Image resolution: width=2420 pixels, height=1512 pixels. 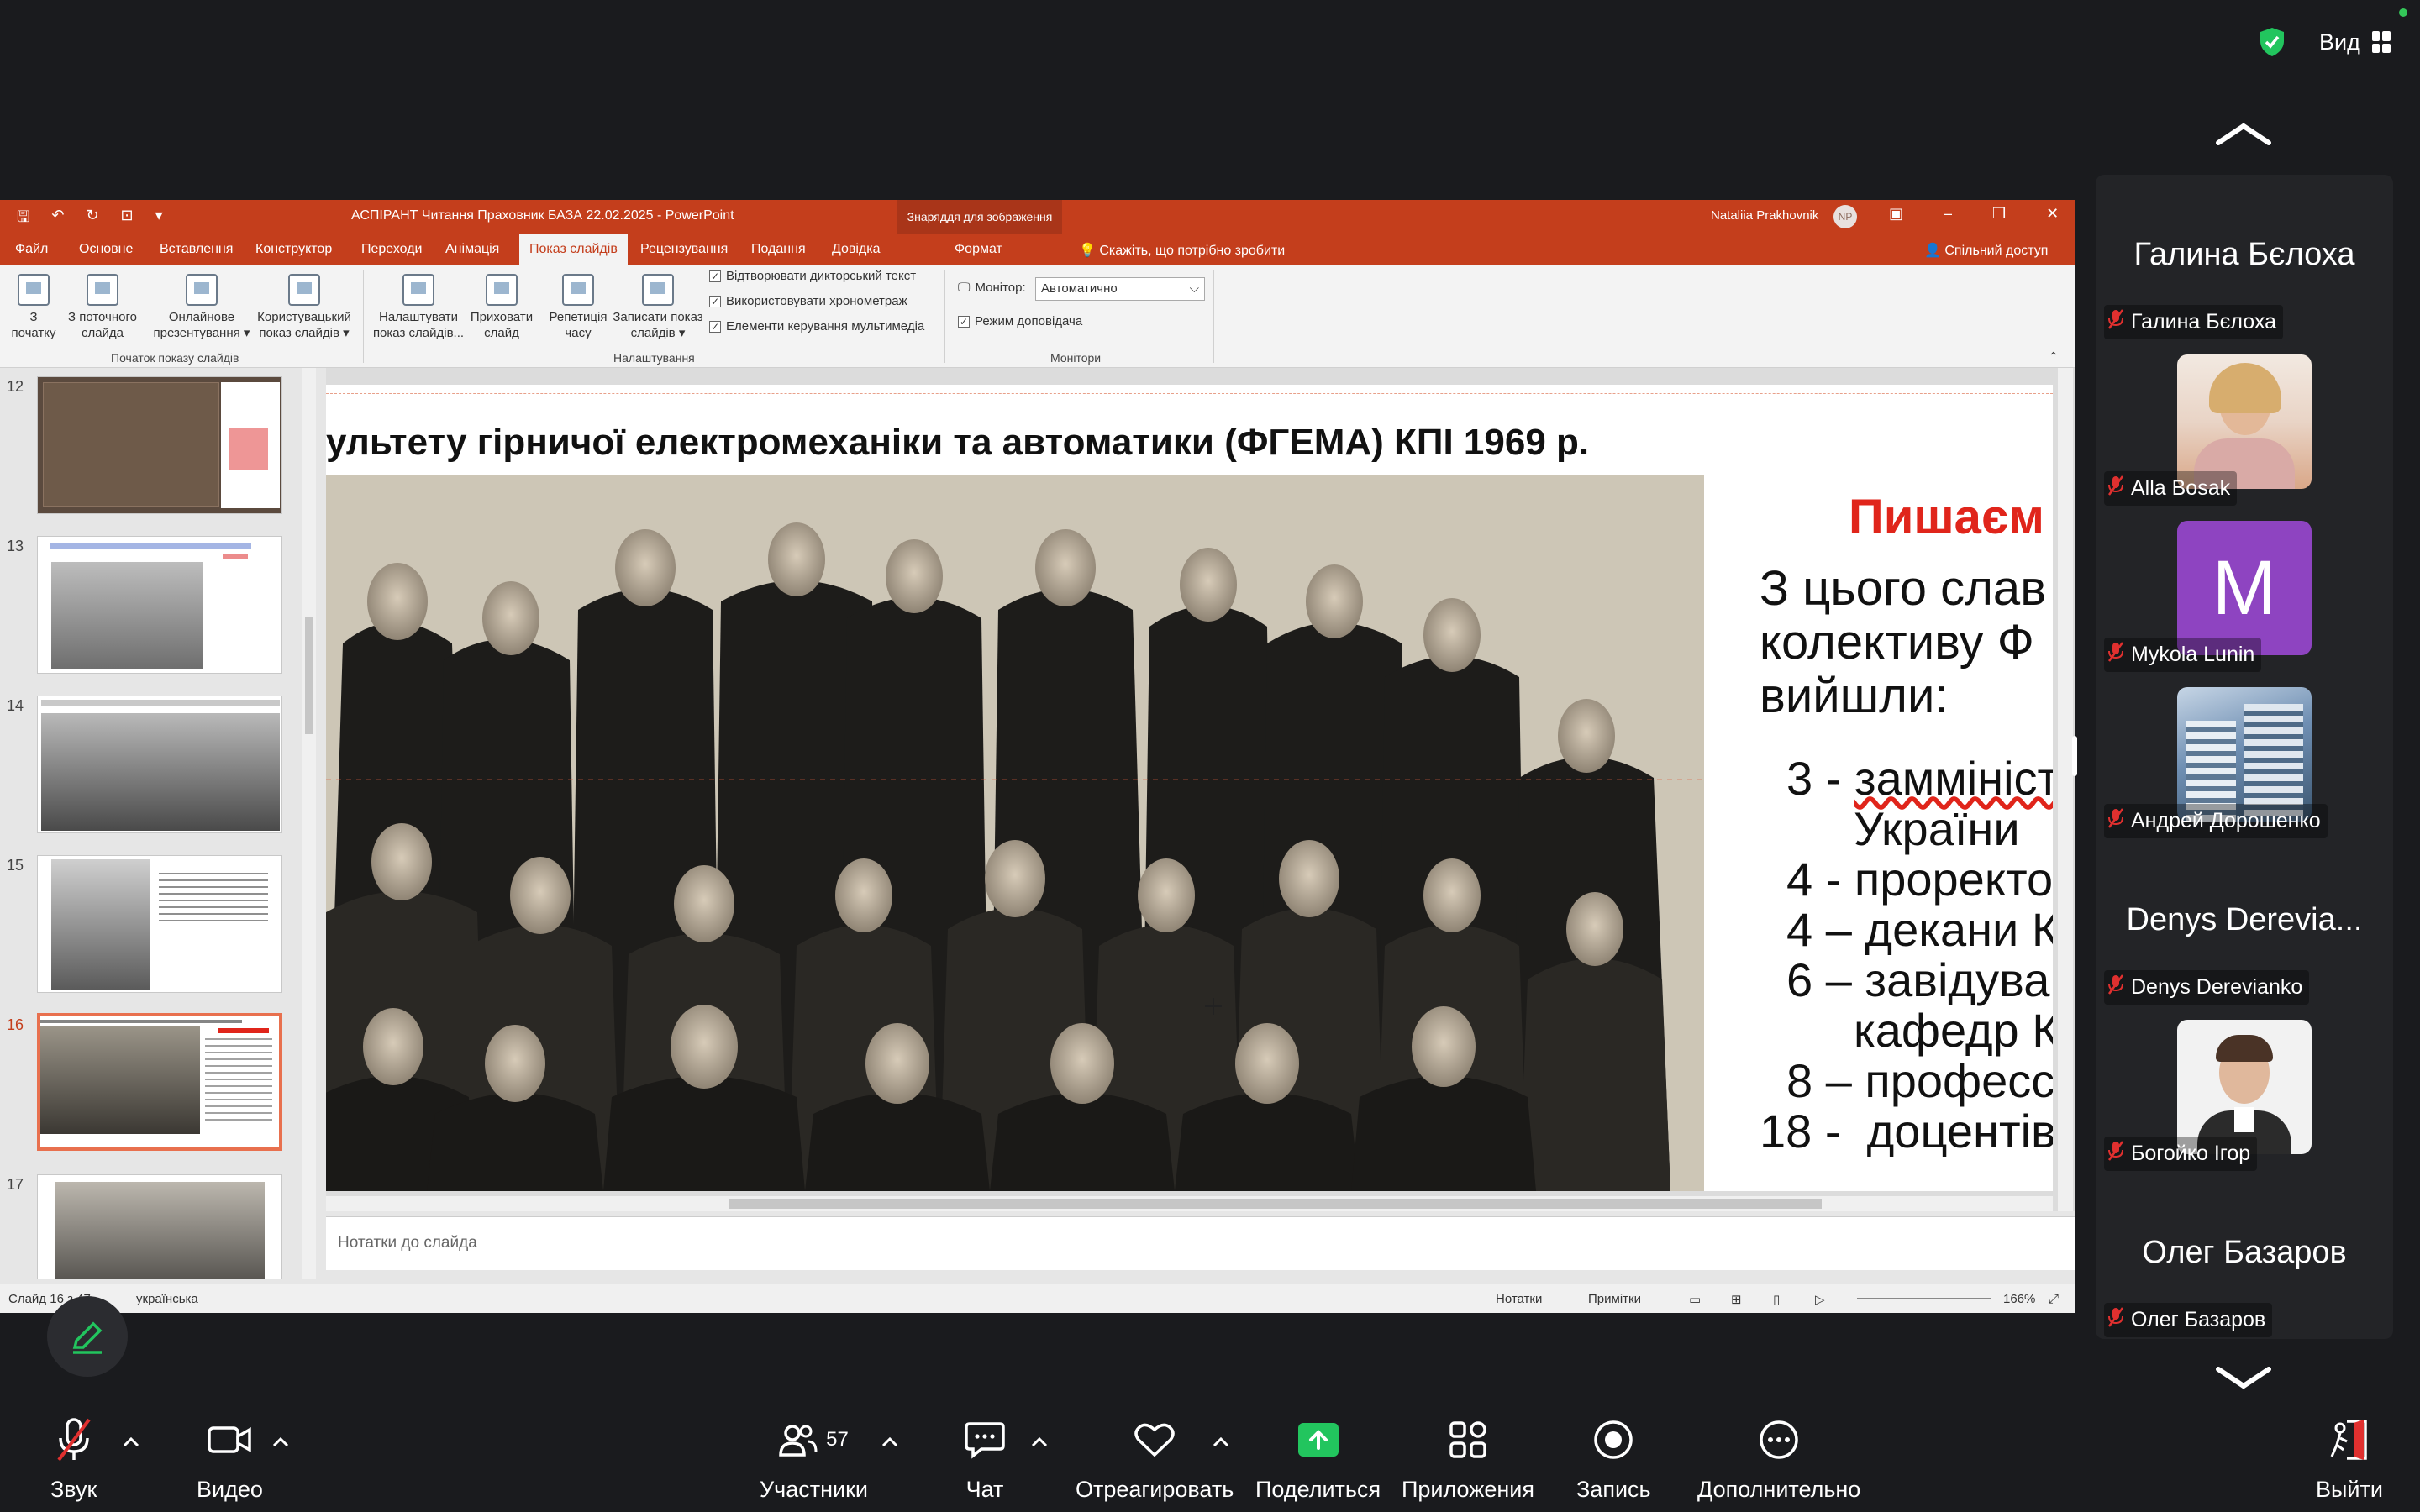 What do you see at coordinates (1614, 1459) in the screenshot?
I see `record-button: Запись` at bounding box center [1614, 1459].